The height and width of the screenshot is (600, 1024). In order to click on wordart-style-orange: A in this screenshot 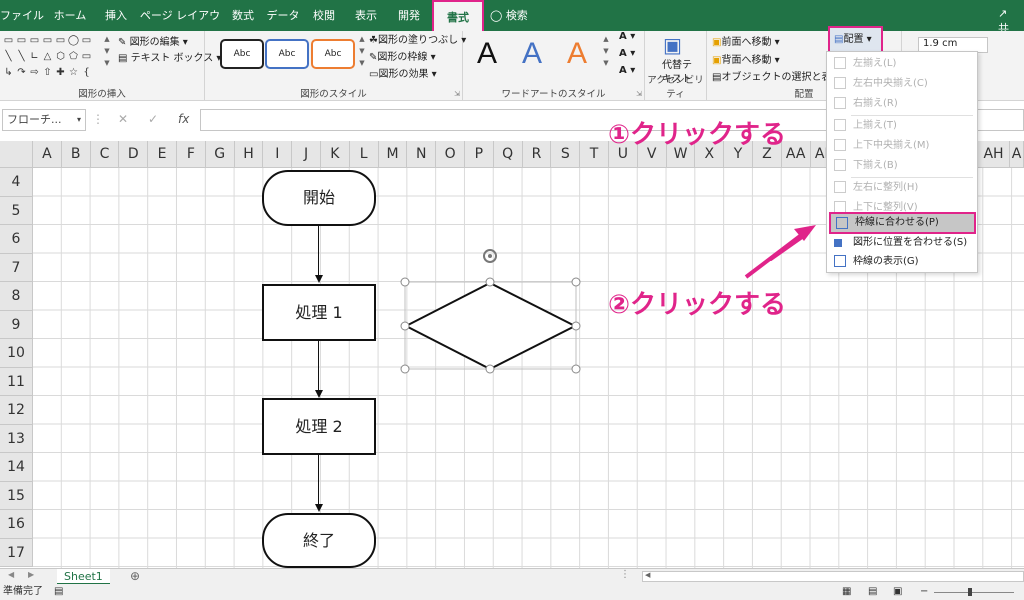, I will do `click(577, 54)`.